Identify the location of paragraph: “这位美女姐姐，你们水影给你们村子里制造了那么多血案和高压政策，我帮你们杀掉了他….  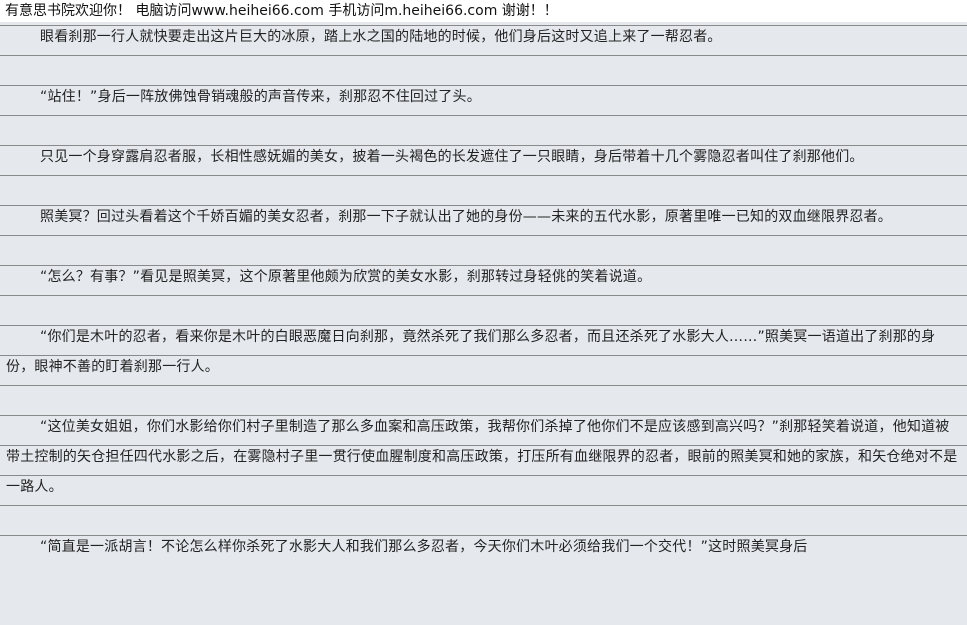
(482, 457).